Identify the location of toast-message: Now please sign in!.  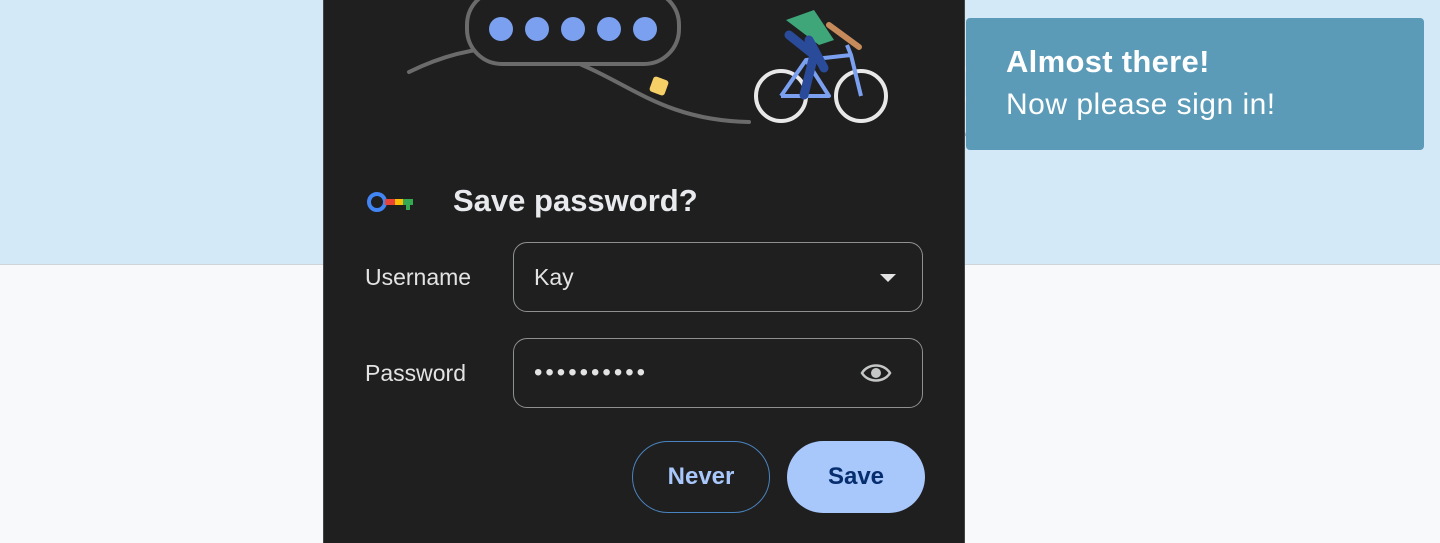
(1141, 104).